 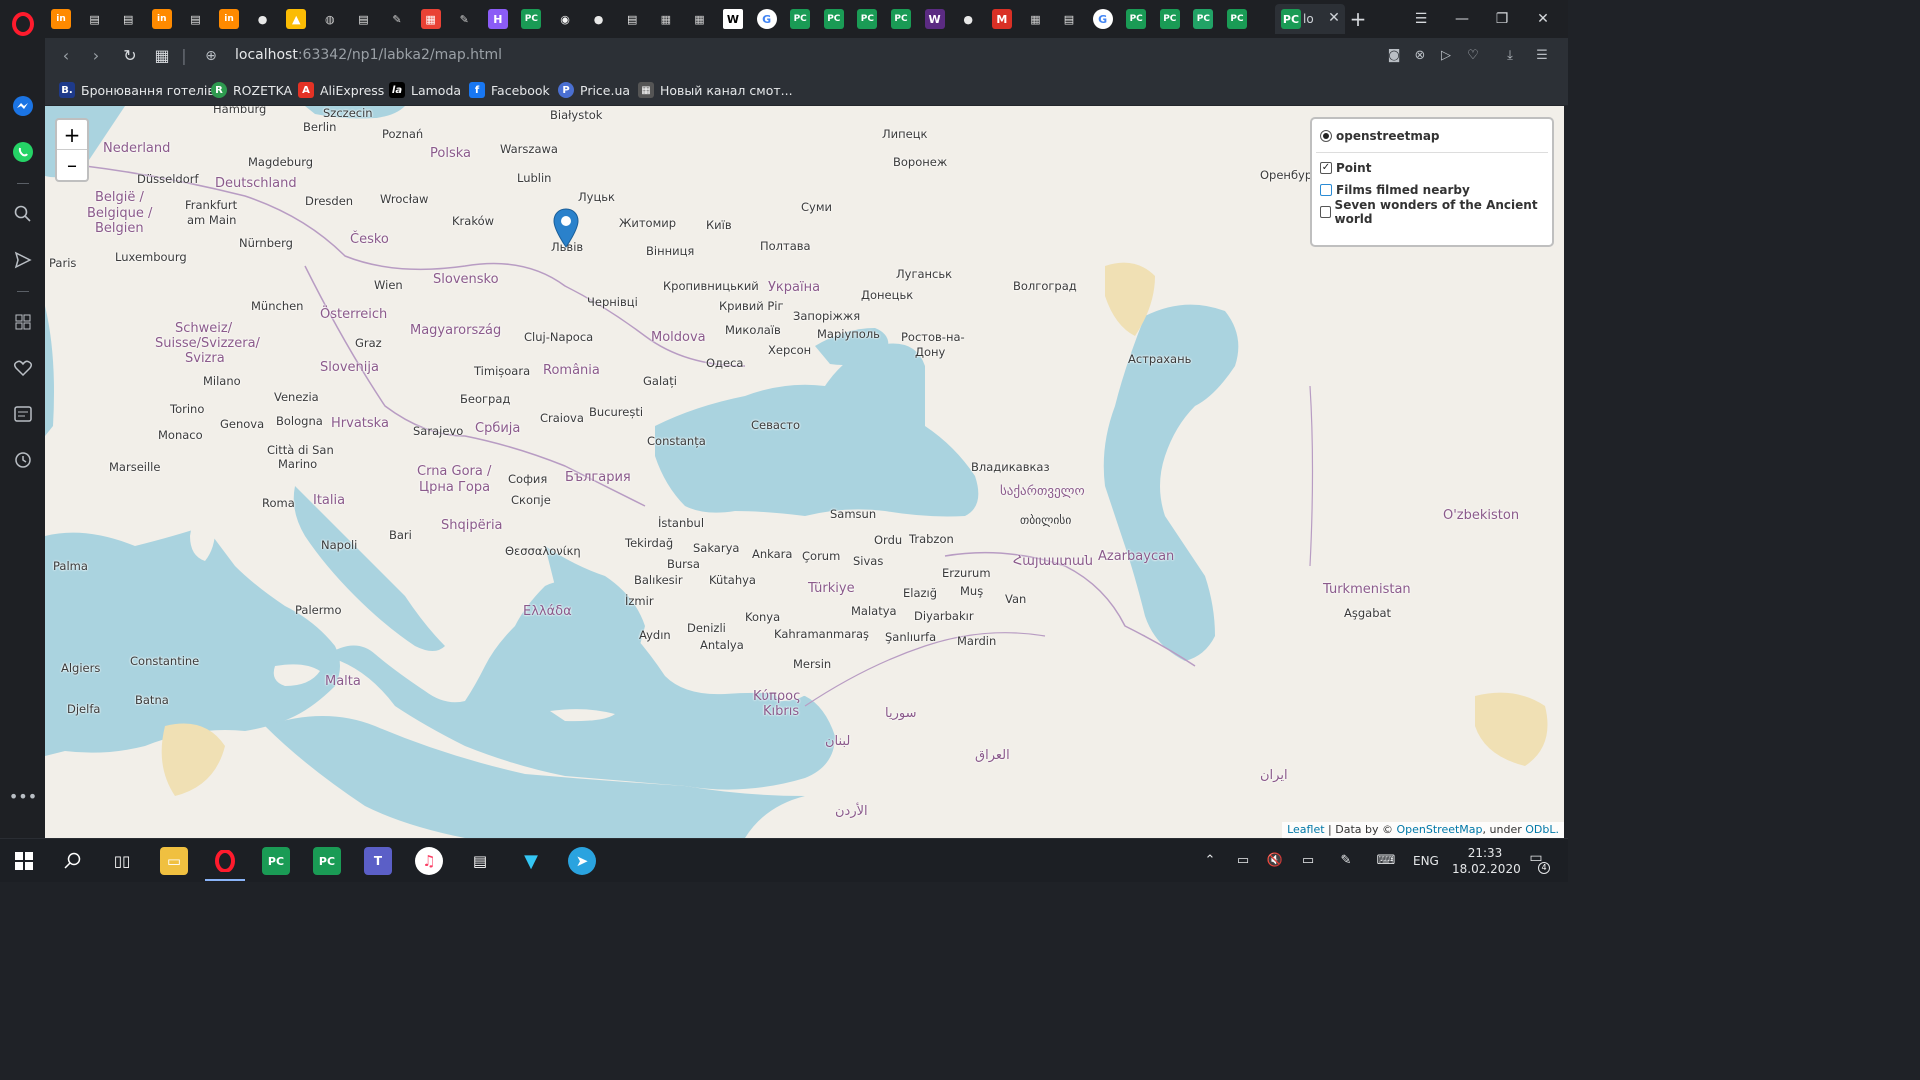 What do you see at coordinates (1543, 19) in the screenshot?
I see `close-button: ✕` at bounding box center [1543, 19].